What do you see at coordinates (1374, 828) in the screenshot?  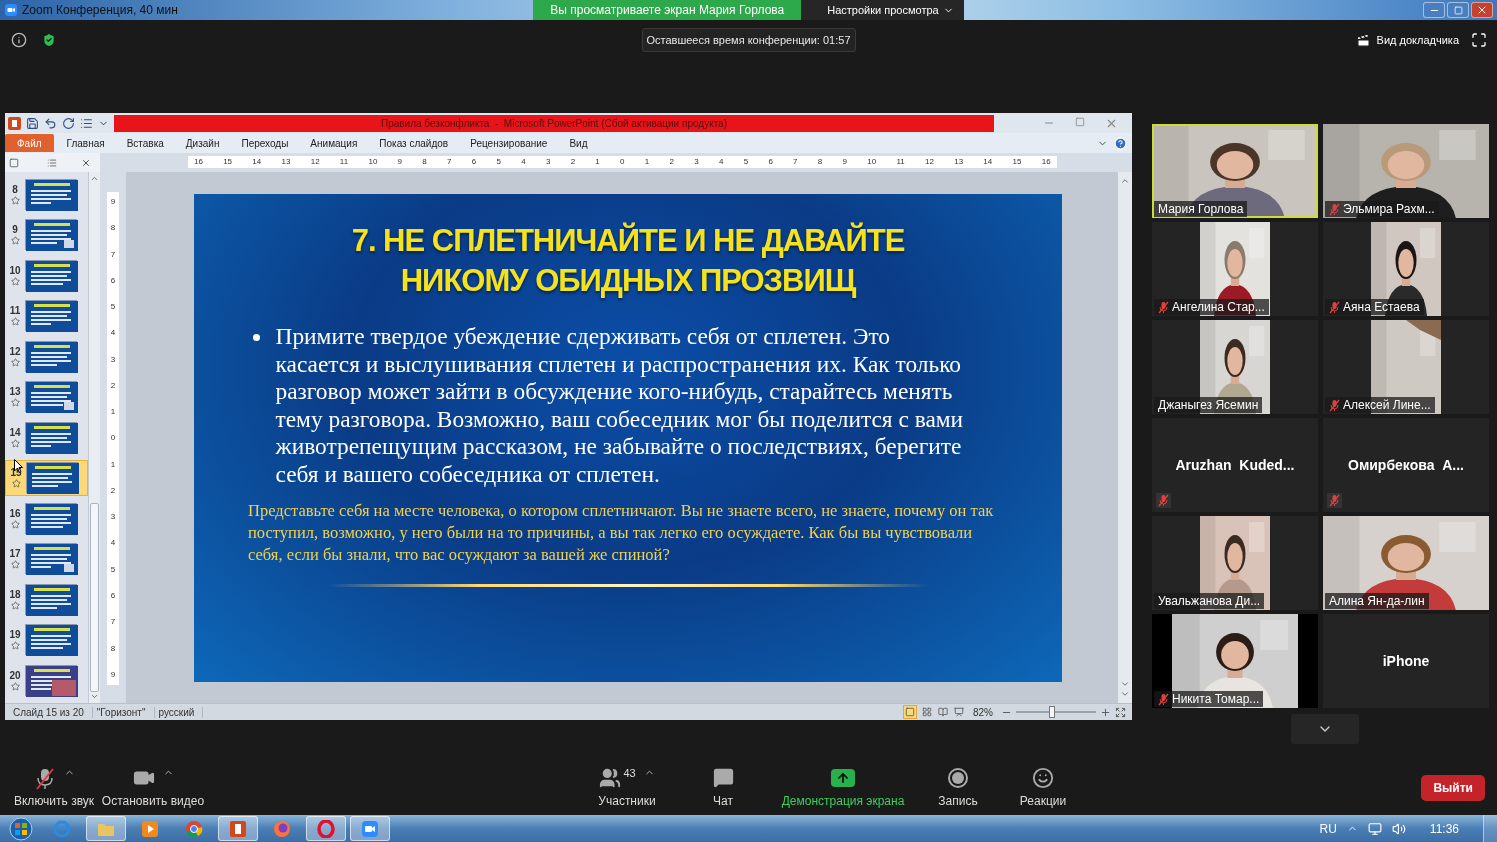 I see `network-icon` at bounding box center [1374, 828].